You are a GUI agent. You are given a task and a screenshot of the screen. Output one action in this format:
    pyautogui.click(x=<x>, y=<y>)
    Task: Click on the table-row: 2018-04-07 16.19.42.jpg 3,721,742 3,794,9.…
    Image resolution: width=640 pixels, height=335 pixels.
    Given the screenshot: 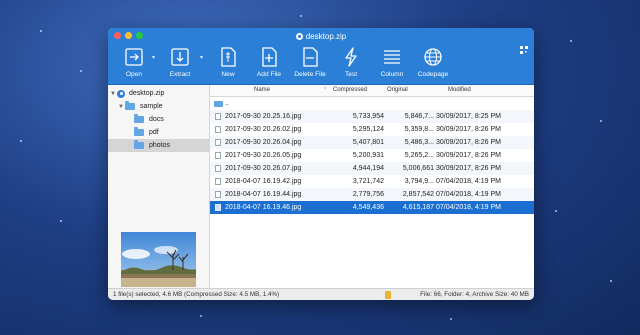 What is the action you would take?
    pyautogui.click(x=372, y=181)
    